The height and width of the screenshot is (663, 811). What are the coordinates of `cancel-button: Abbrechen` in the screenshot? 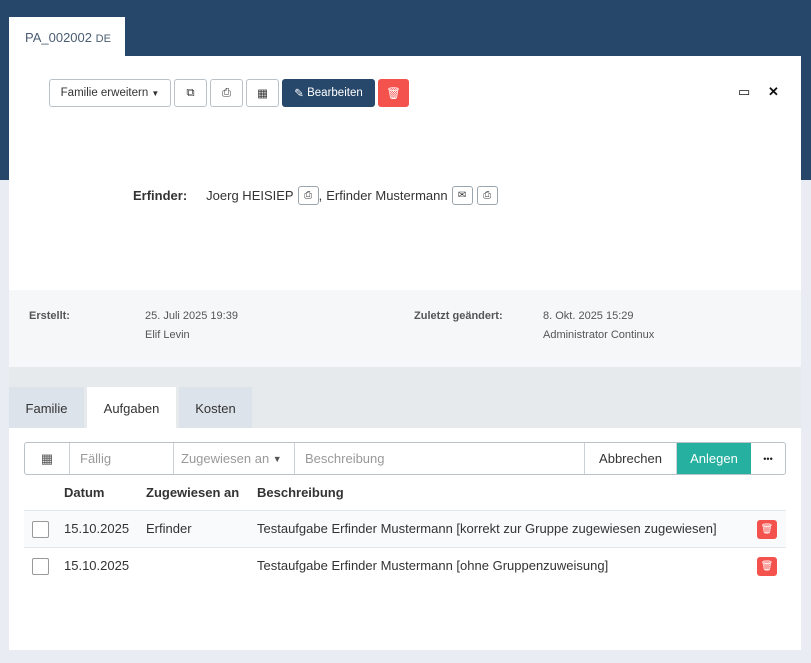 It's located at (631, 458).